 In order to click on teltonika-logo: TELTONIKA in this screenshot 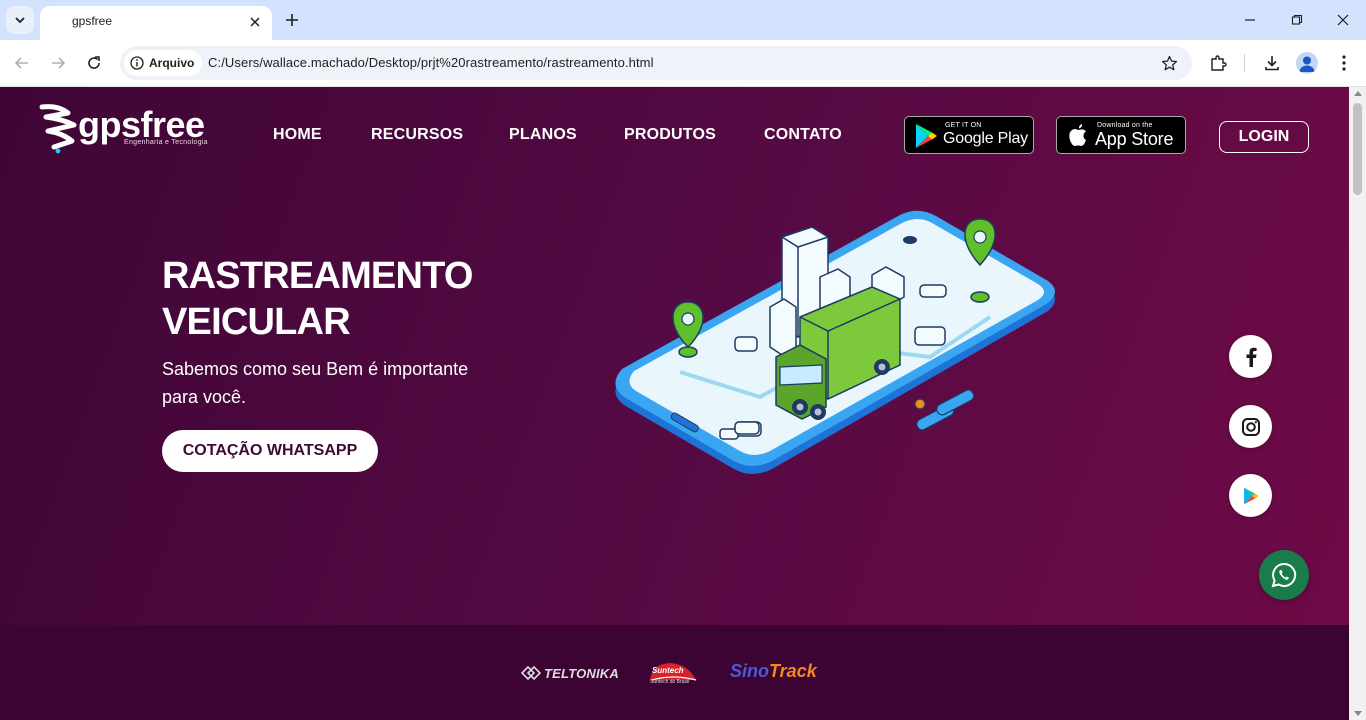, I will do `click(569, 673)`.